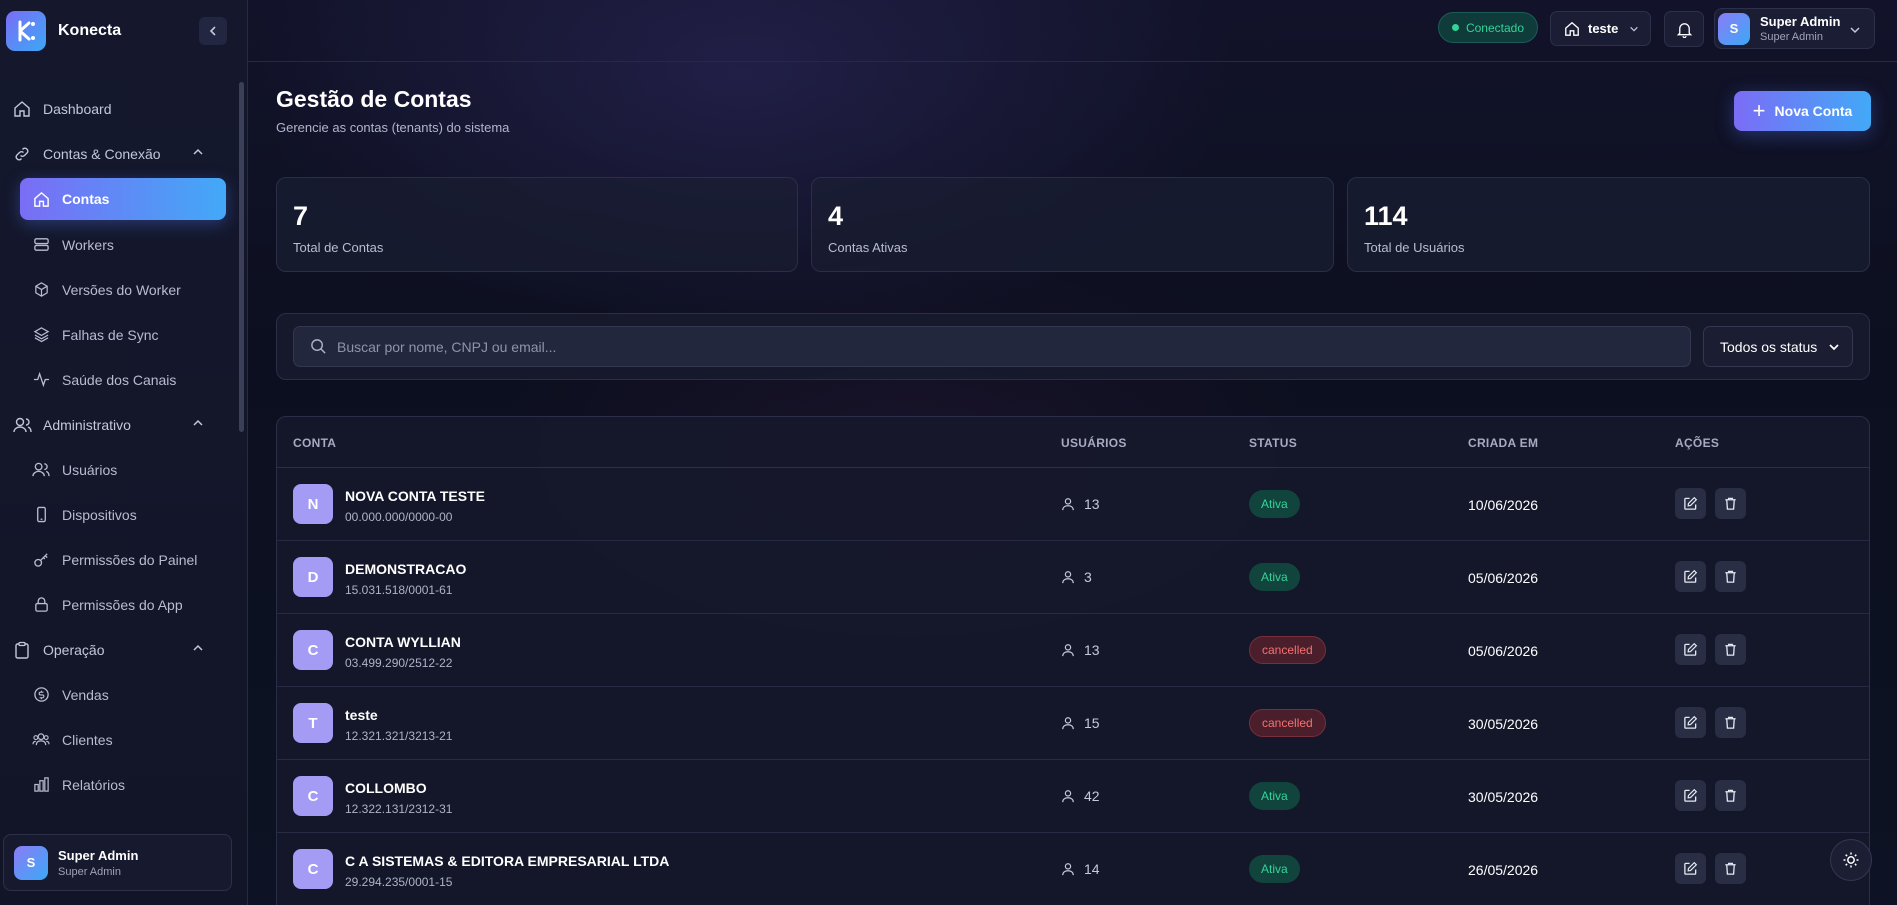 The width and height of the screenshot is (1897, 905). Describe the element at coordinates (120, 379) in the screenshot. I see `sidebar-item-saude: Saúde dos Canais` at that location.